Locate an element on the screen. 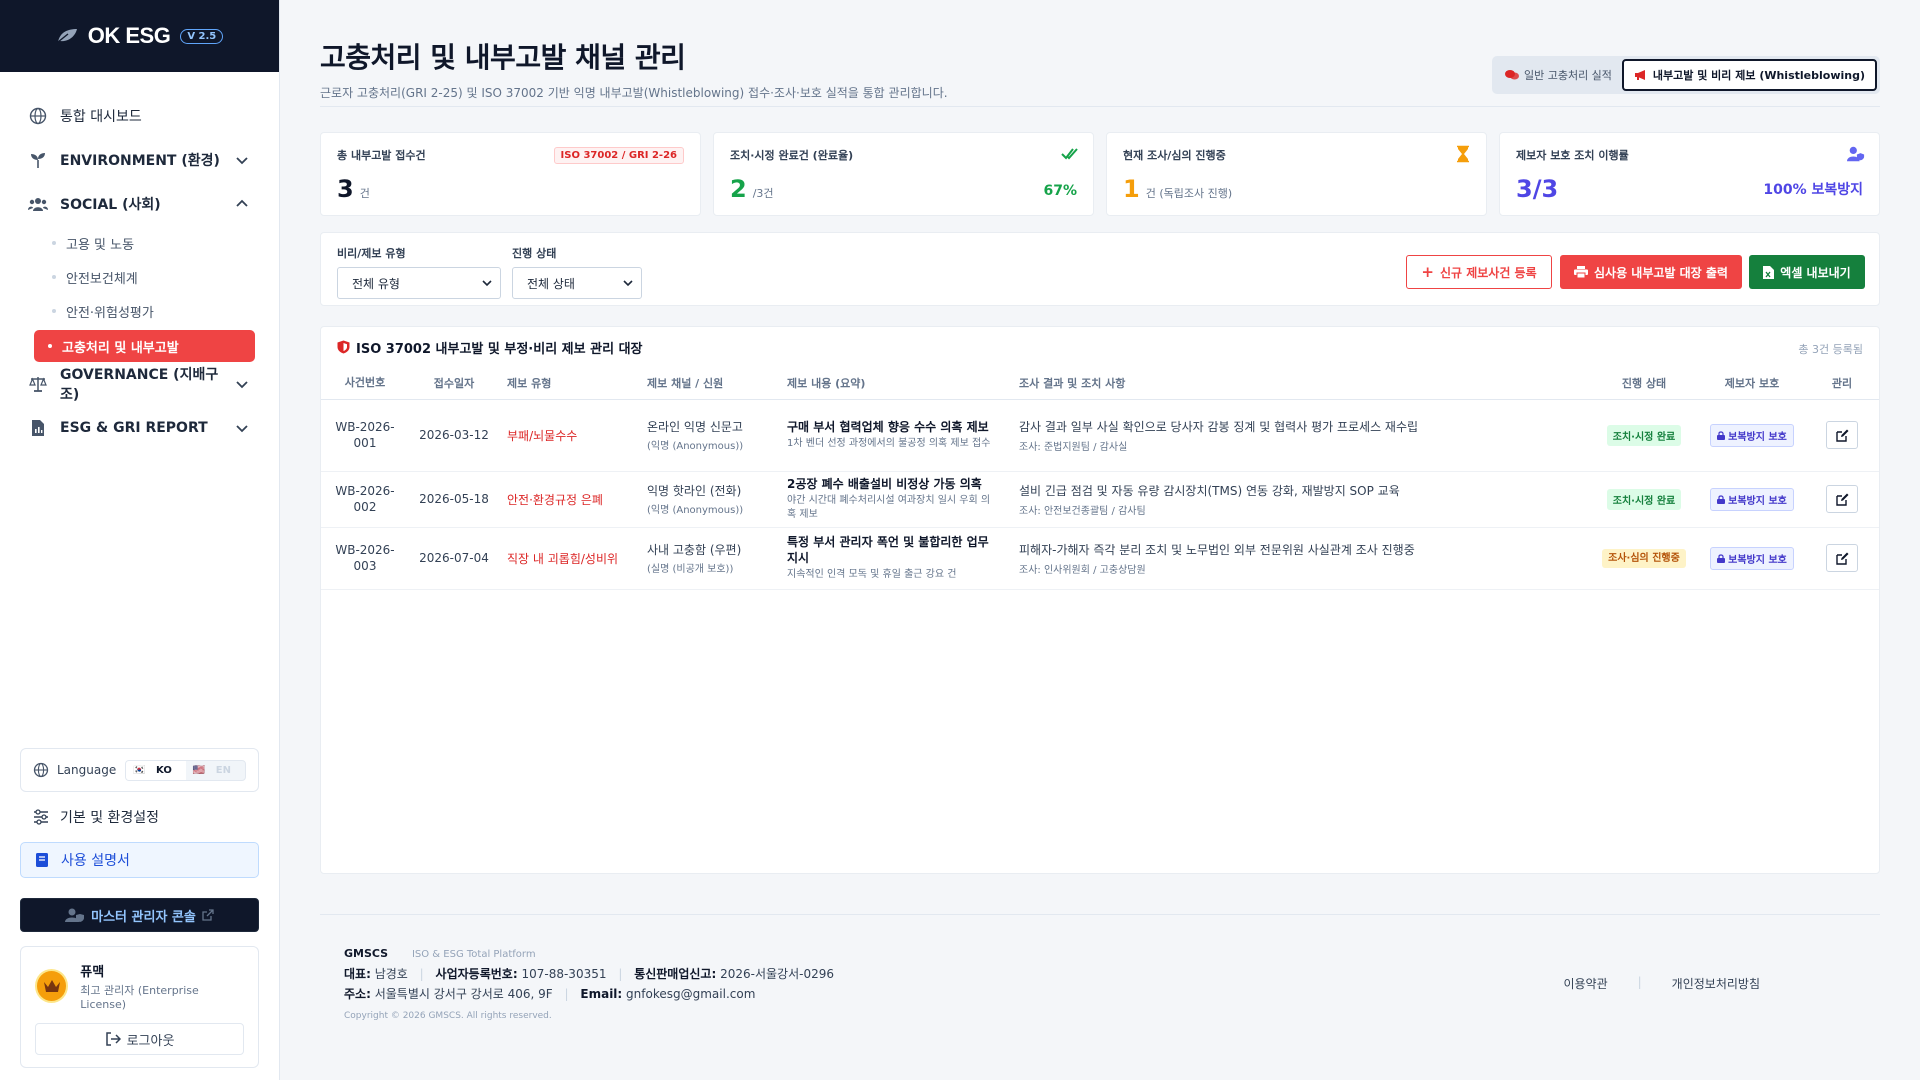  nav-dashboard-label: 통합 대시보드 is located at coordinates (101, 117).